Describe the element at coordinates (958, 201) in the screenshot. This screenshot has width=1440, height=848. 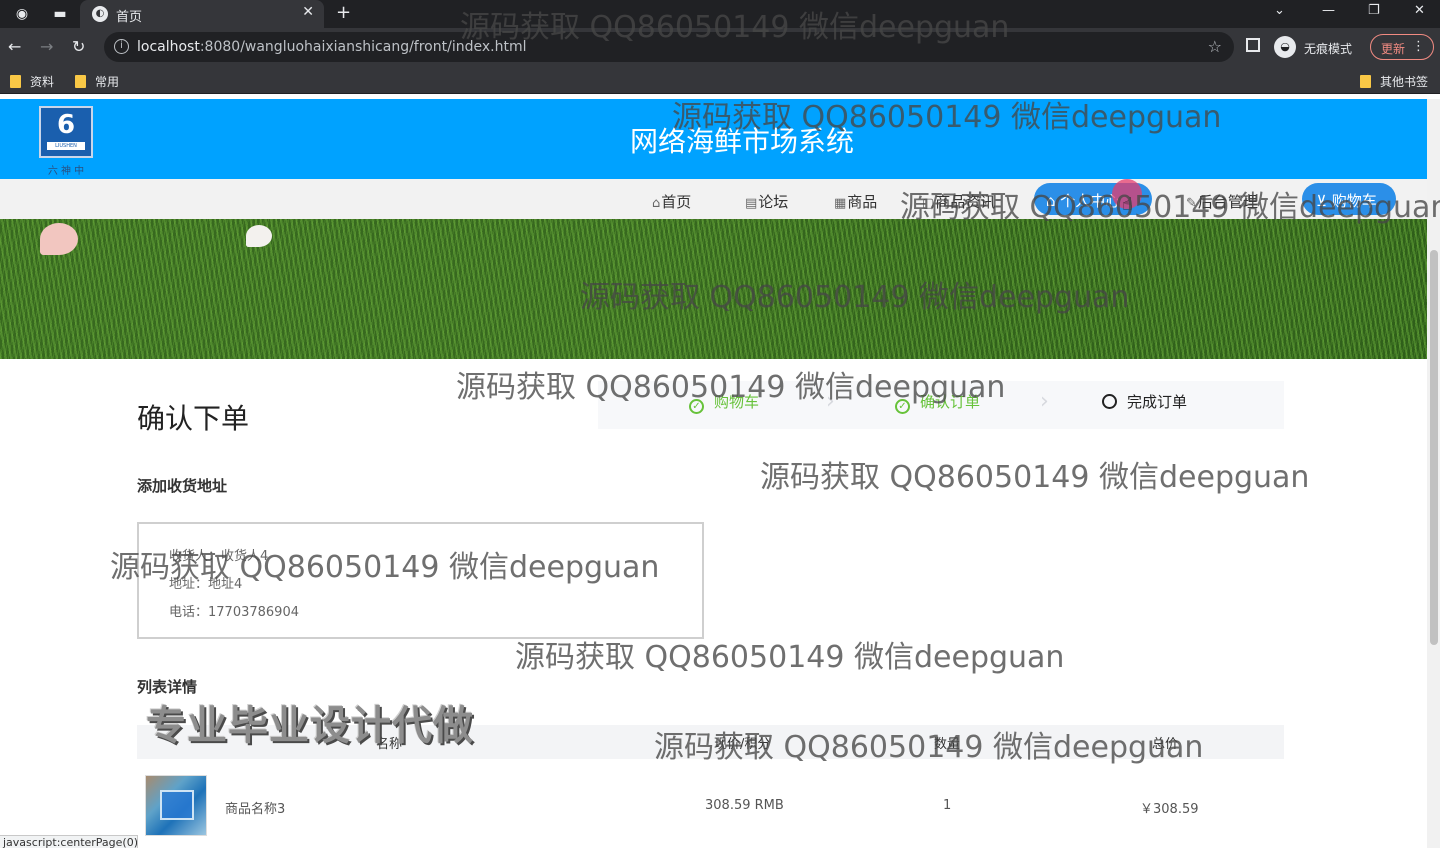
I see `nav-item-news: ▢商品资讯` at that location.